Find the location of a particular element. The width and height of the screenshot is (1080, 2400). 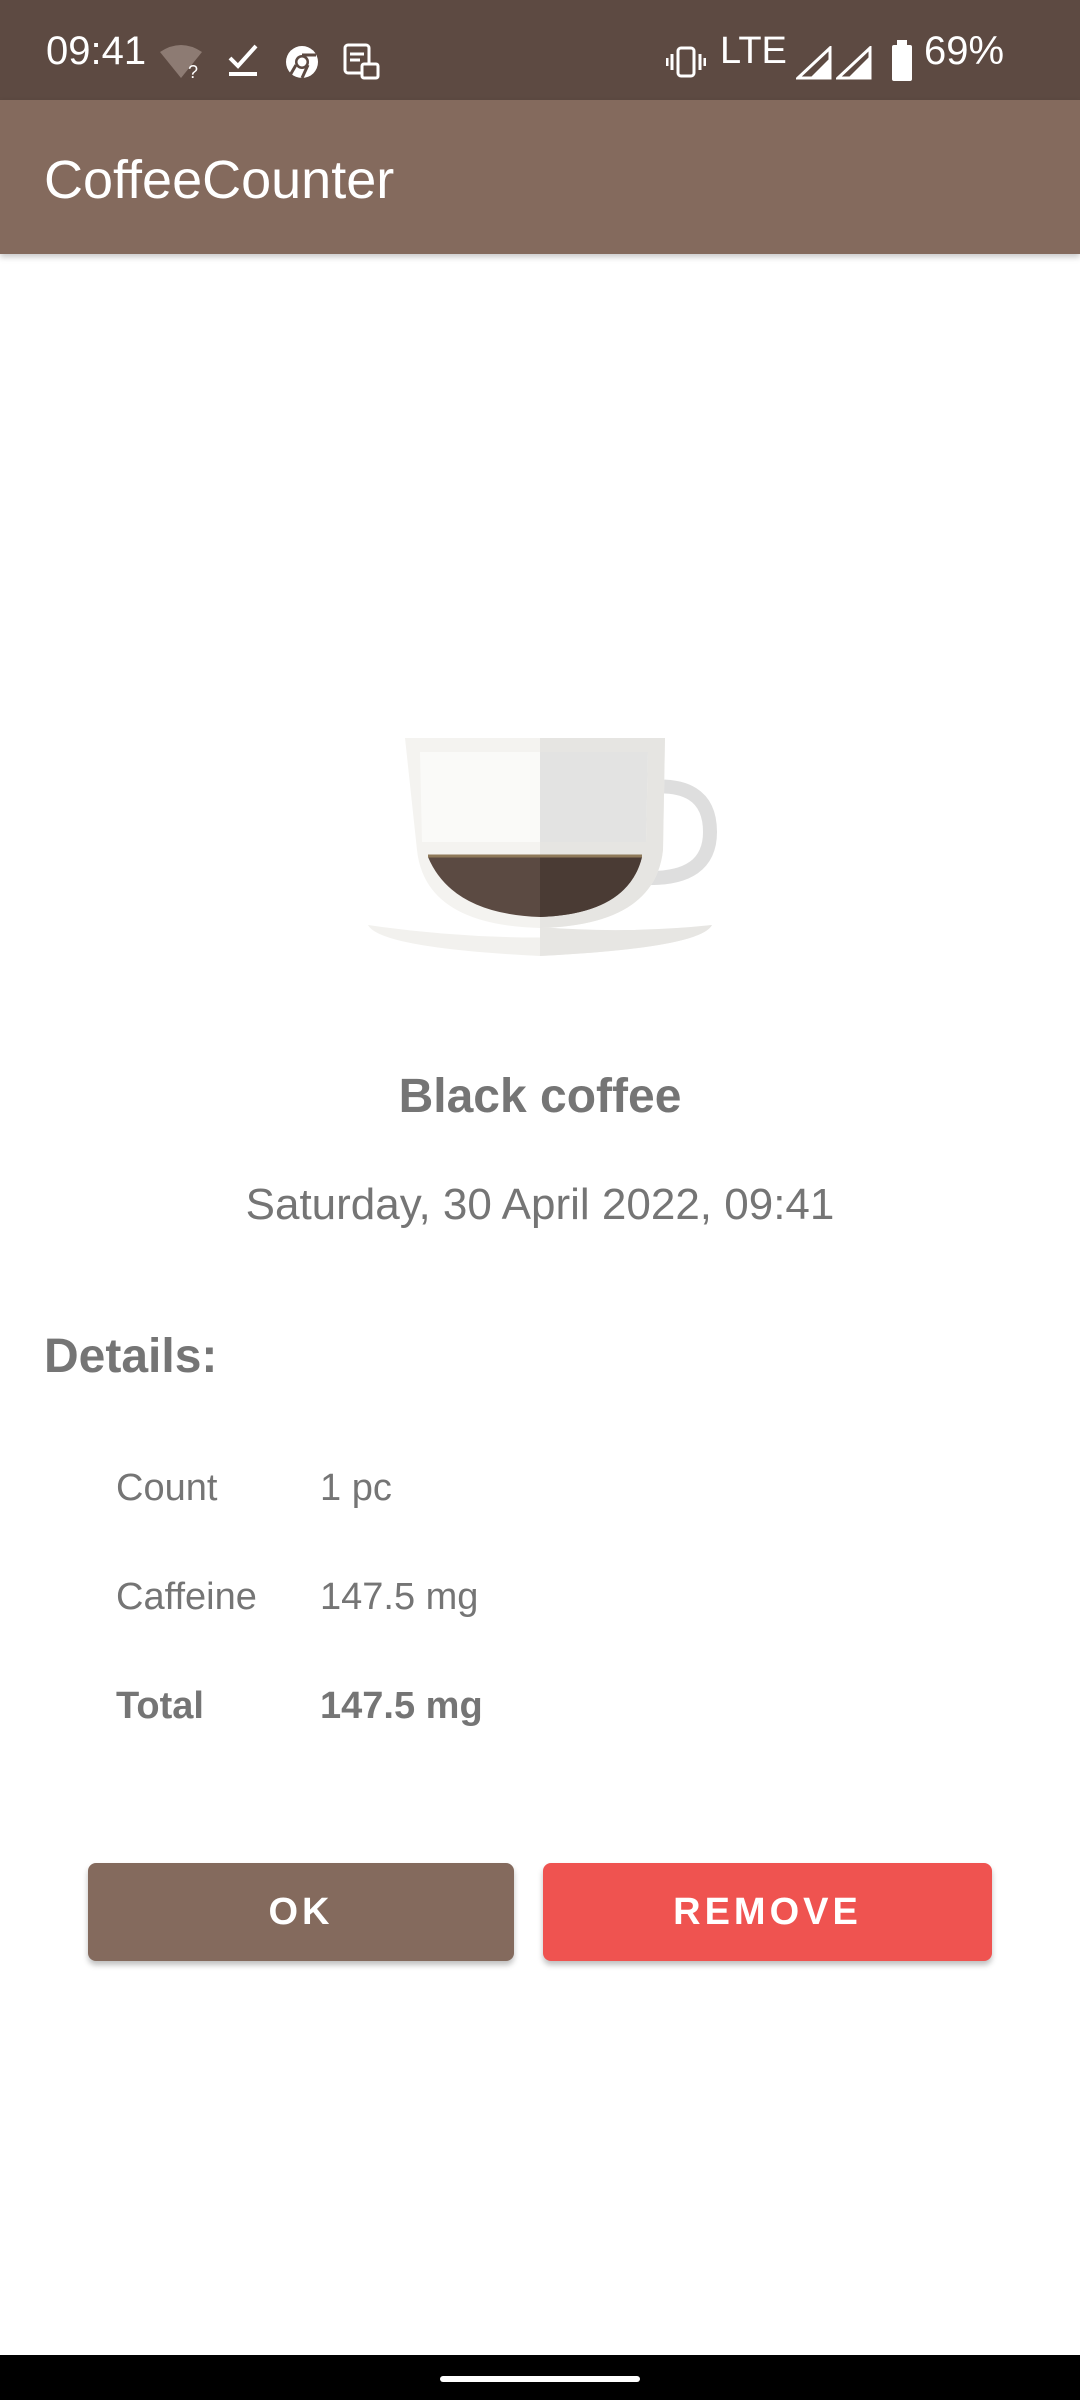

drink-name: Black coffee is located at coordinates (540, 1096).